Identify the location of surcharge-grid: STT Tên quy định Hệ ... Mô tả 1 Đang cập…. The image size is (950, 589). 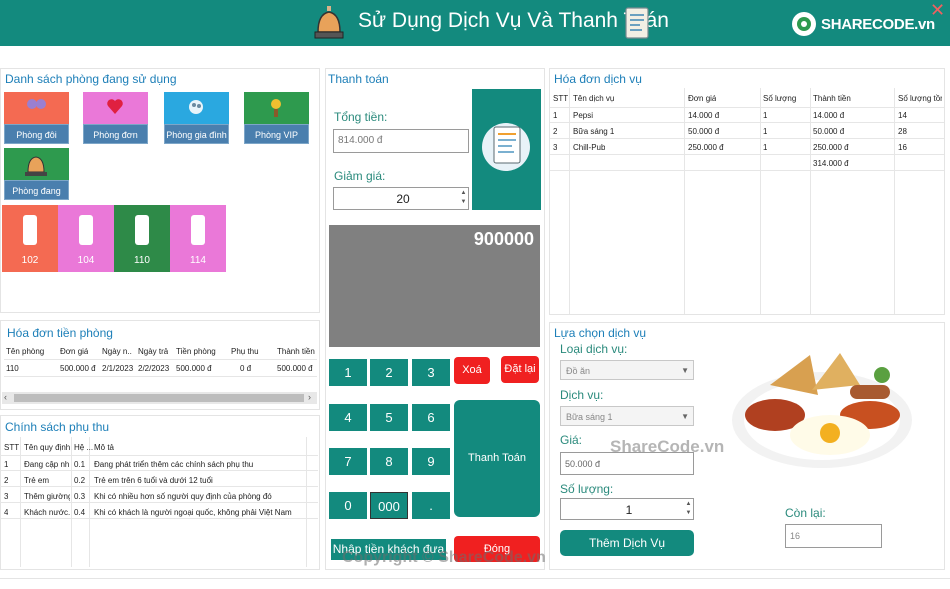
(159, 502).